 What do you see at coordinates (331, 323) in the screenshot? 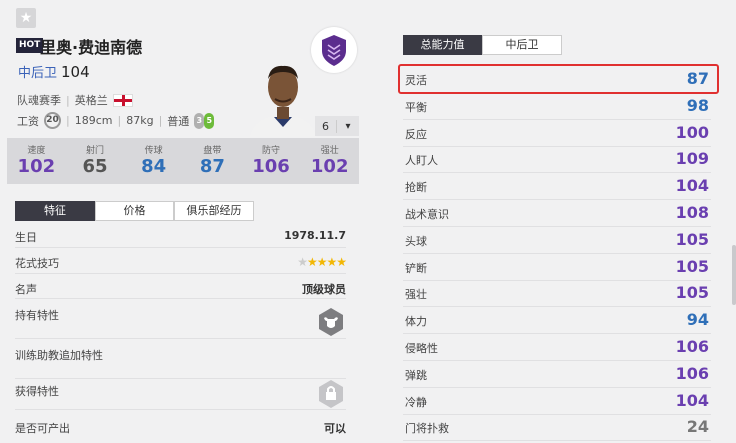
I see `bull-trait-icon` at bounding box center [331, 323].